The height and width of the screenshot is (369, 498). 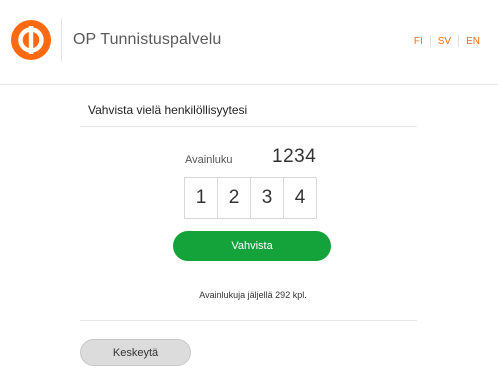 What do you see at coordinates (253, 295) in the screenshot?
I see `remaining-keys-text: Avainlukuja jäljellä 292 kpl.` at bounding box center [253, 295].